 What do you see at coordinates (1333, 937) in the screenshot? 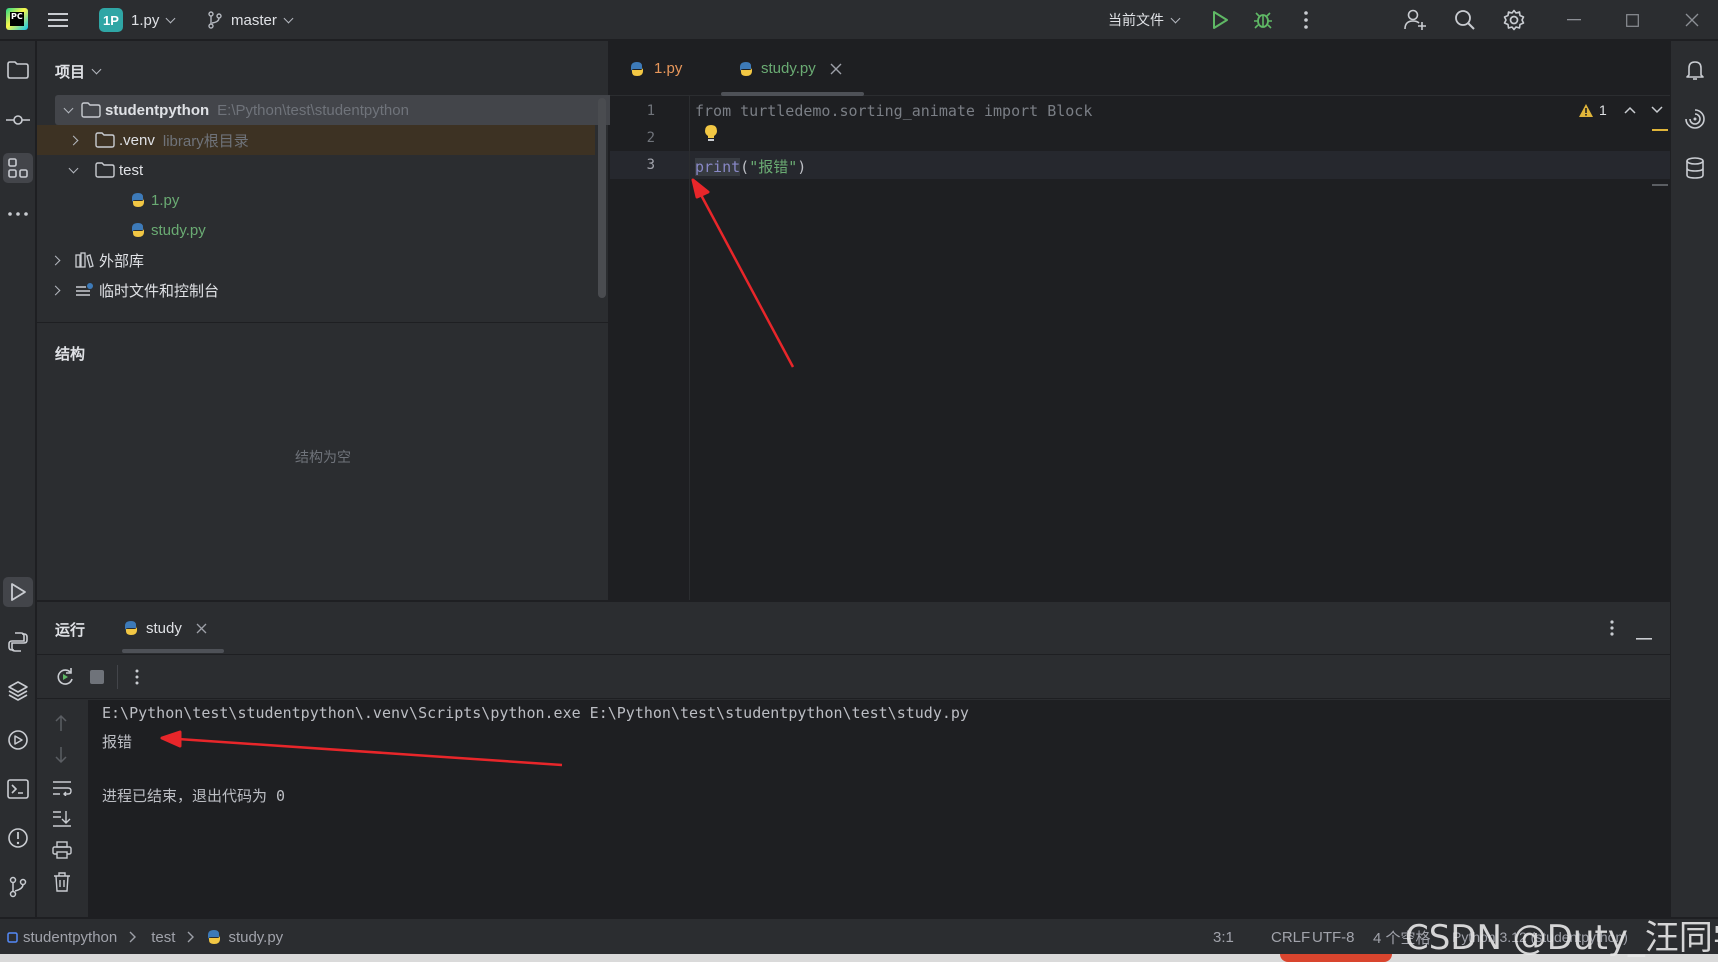
I see `file-encoding: UTF-8` at bounding box center [1333, 937].